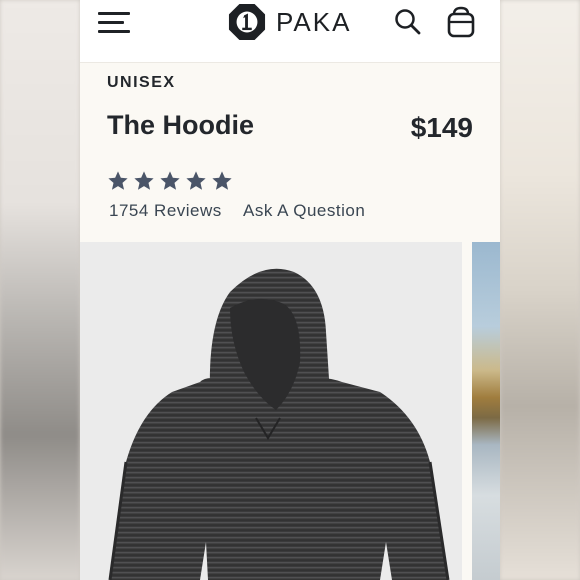 This screenshot has width=580, height=580. Describe the element at coordinates (314, 21) in the screenshot. I see `brand-name: PAKA` at that location.